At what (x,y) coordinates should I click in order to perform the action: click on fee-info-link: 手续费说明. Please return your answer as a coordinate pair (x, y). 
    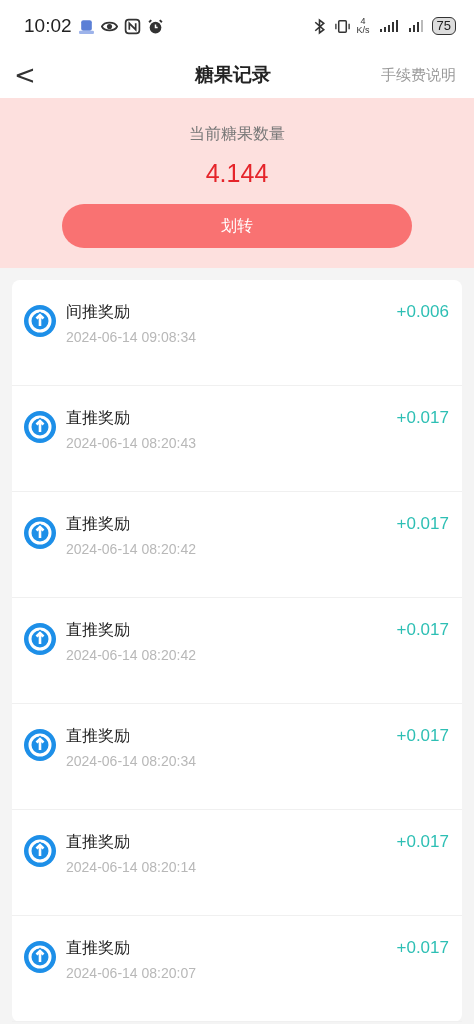
    Looking at the image, I should click on (406, 75).